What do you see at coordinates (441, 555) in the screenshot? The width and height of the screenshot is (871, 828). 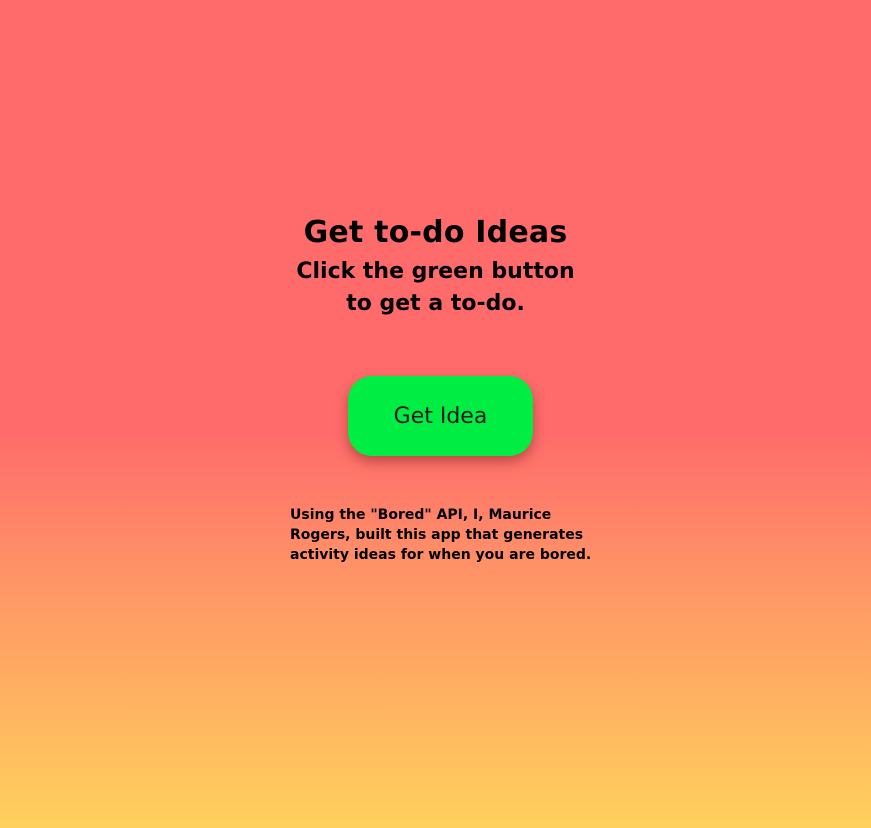 I see `credit-line: activity ideas for when you are bored.` at bounding box center [441, 555].